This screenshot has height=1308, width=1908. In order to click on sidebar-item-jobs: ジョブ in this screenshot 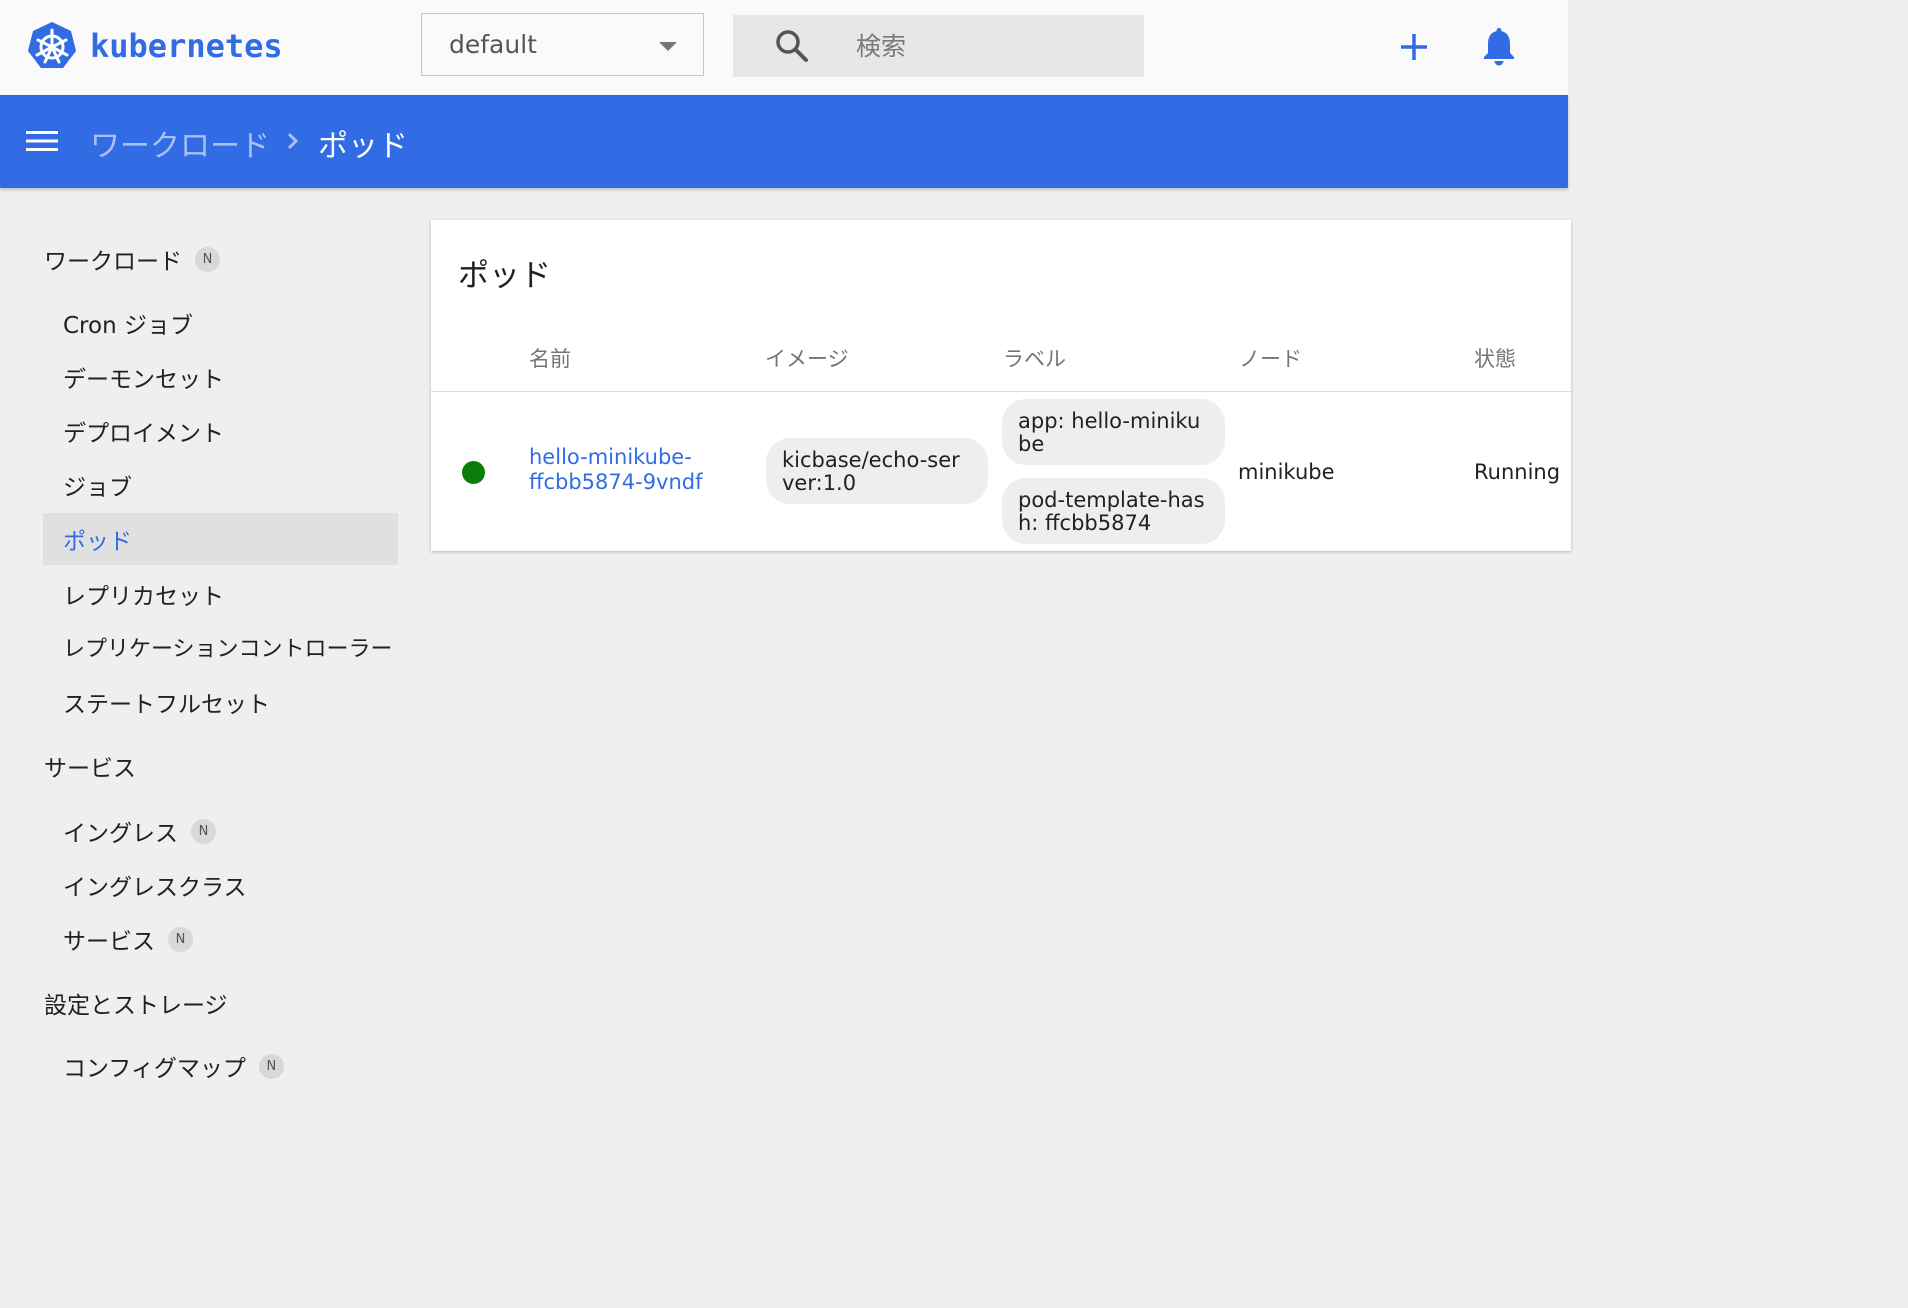, I will do `click(97, 485)`.